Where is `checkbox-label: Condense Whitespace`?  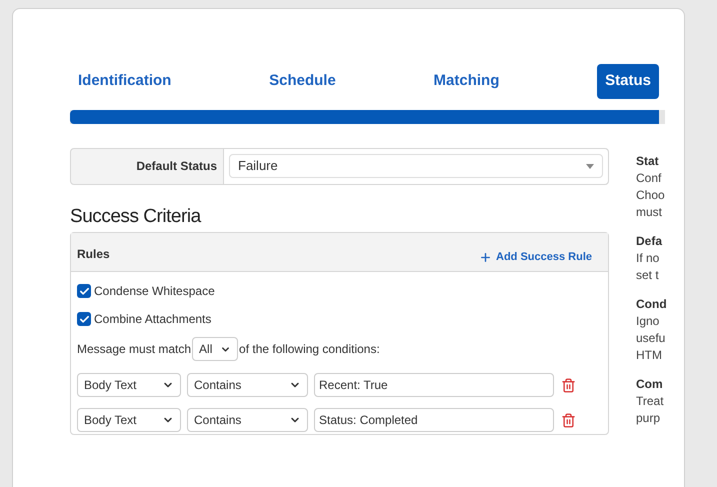 checkbox-label: Condense Whitespace is located at coordinates (154, 291).